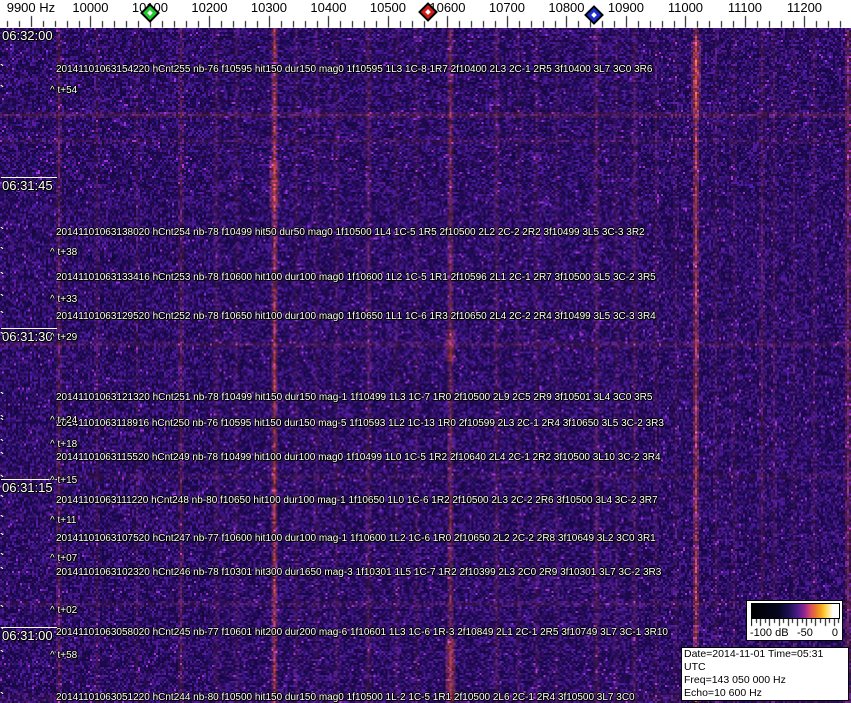 The height and width of the screenshot is (703, 851). Describe the element at coordinates (64, 90) in the screenshot. I see `detection-time-offset: ^ t+54` at that location.